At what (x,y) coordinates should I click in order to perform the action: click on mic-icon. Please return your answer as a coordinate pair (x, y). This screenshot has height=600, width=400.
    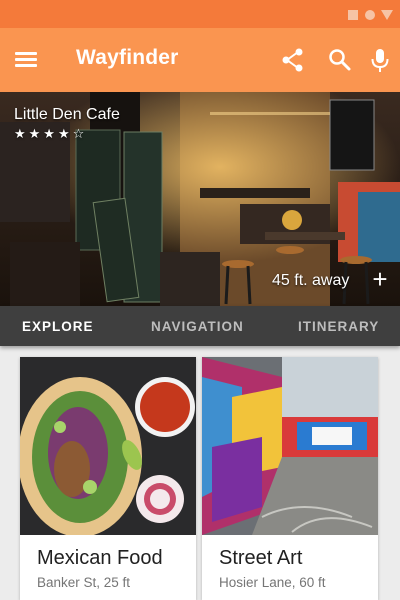
    Looking at the image, I should click on (380, 60).